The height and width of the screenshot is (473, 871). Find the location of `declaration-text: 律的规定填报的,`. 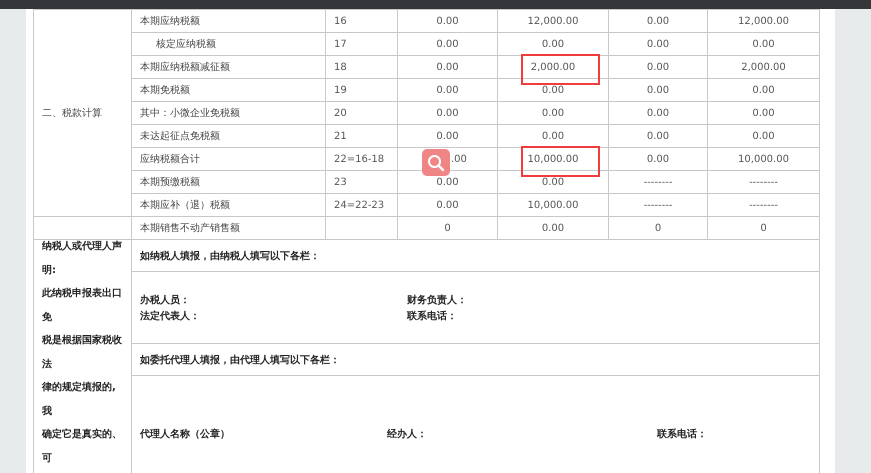

declaration-text: 律的规定填报的, is located at coordinates (79, 388).